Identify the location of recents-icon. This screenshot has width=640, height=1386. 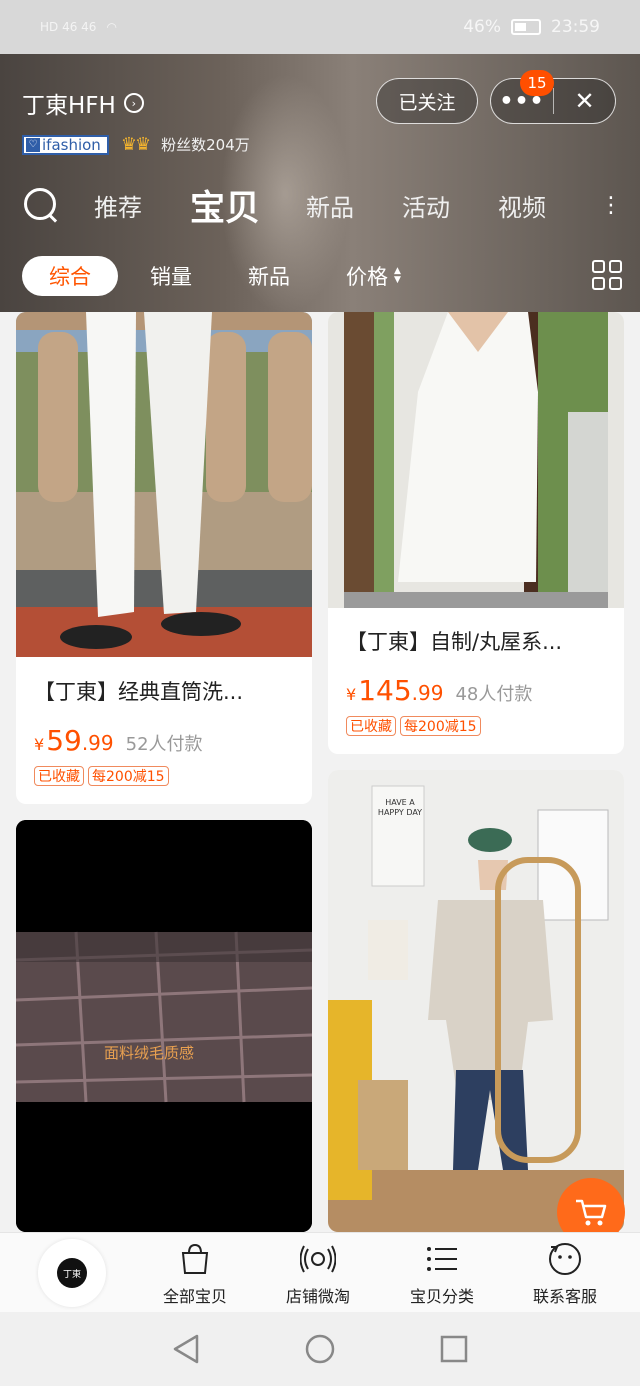
(454, 1349).